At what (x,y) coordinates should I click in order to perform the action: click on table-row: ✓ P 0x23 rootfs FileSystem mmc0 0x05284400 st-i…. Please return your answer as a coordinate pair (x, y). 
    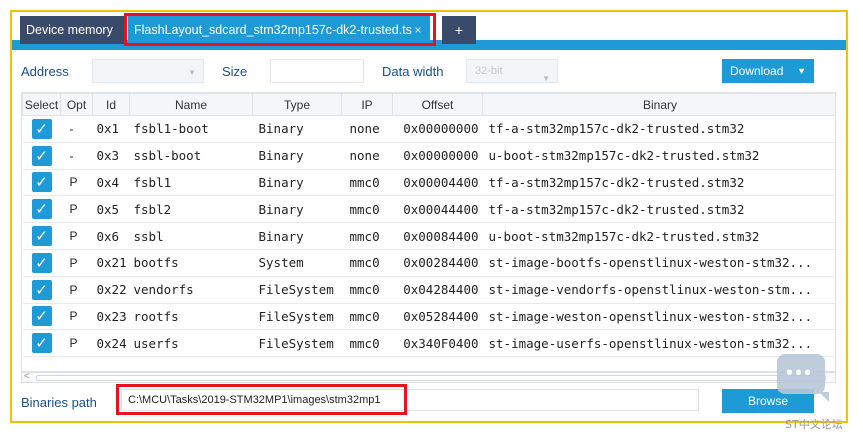
    Looking at the image, I should click on (428, 316).